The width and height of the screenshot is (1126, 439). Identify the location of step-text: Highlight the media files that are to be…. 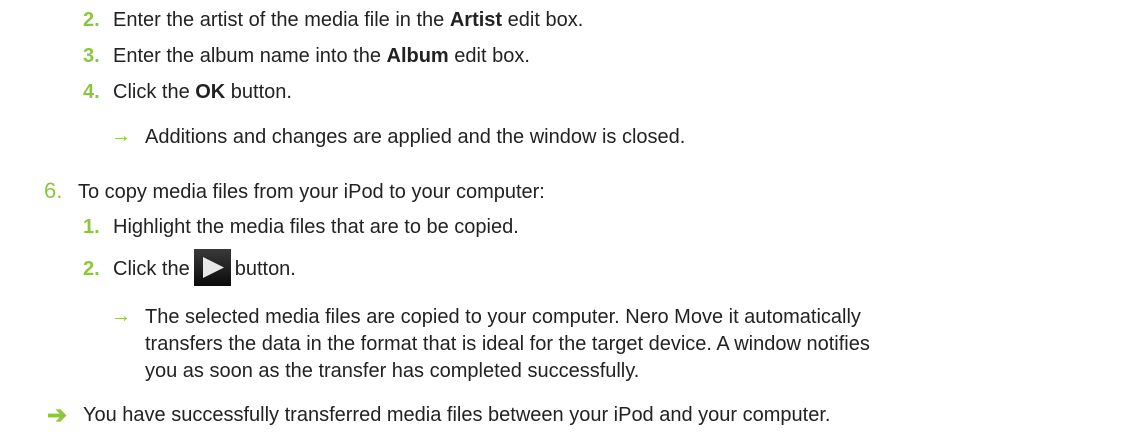
(316, 227).